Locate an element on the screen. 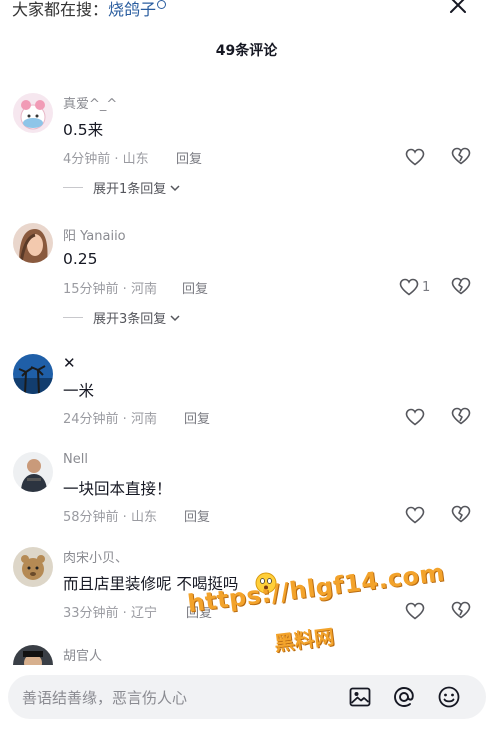 The height and width of the screenshot is (739, 493). search-prefix: 大家都在搜： is located at coordinates (60, 9).